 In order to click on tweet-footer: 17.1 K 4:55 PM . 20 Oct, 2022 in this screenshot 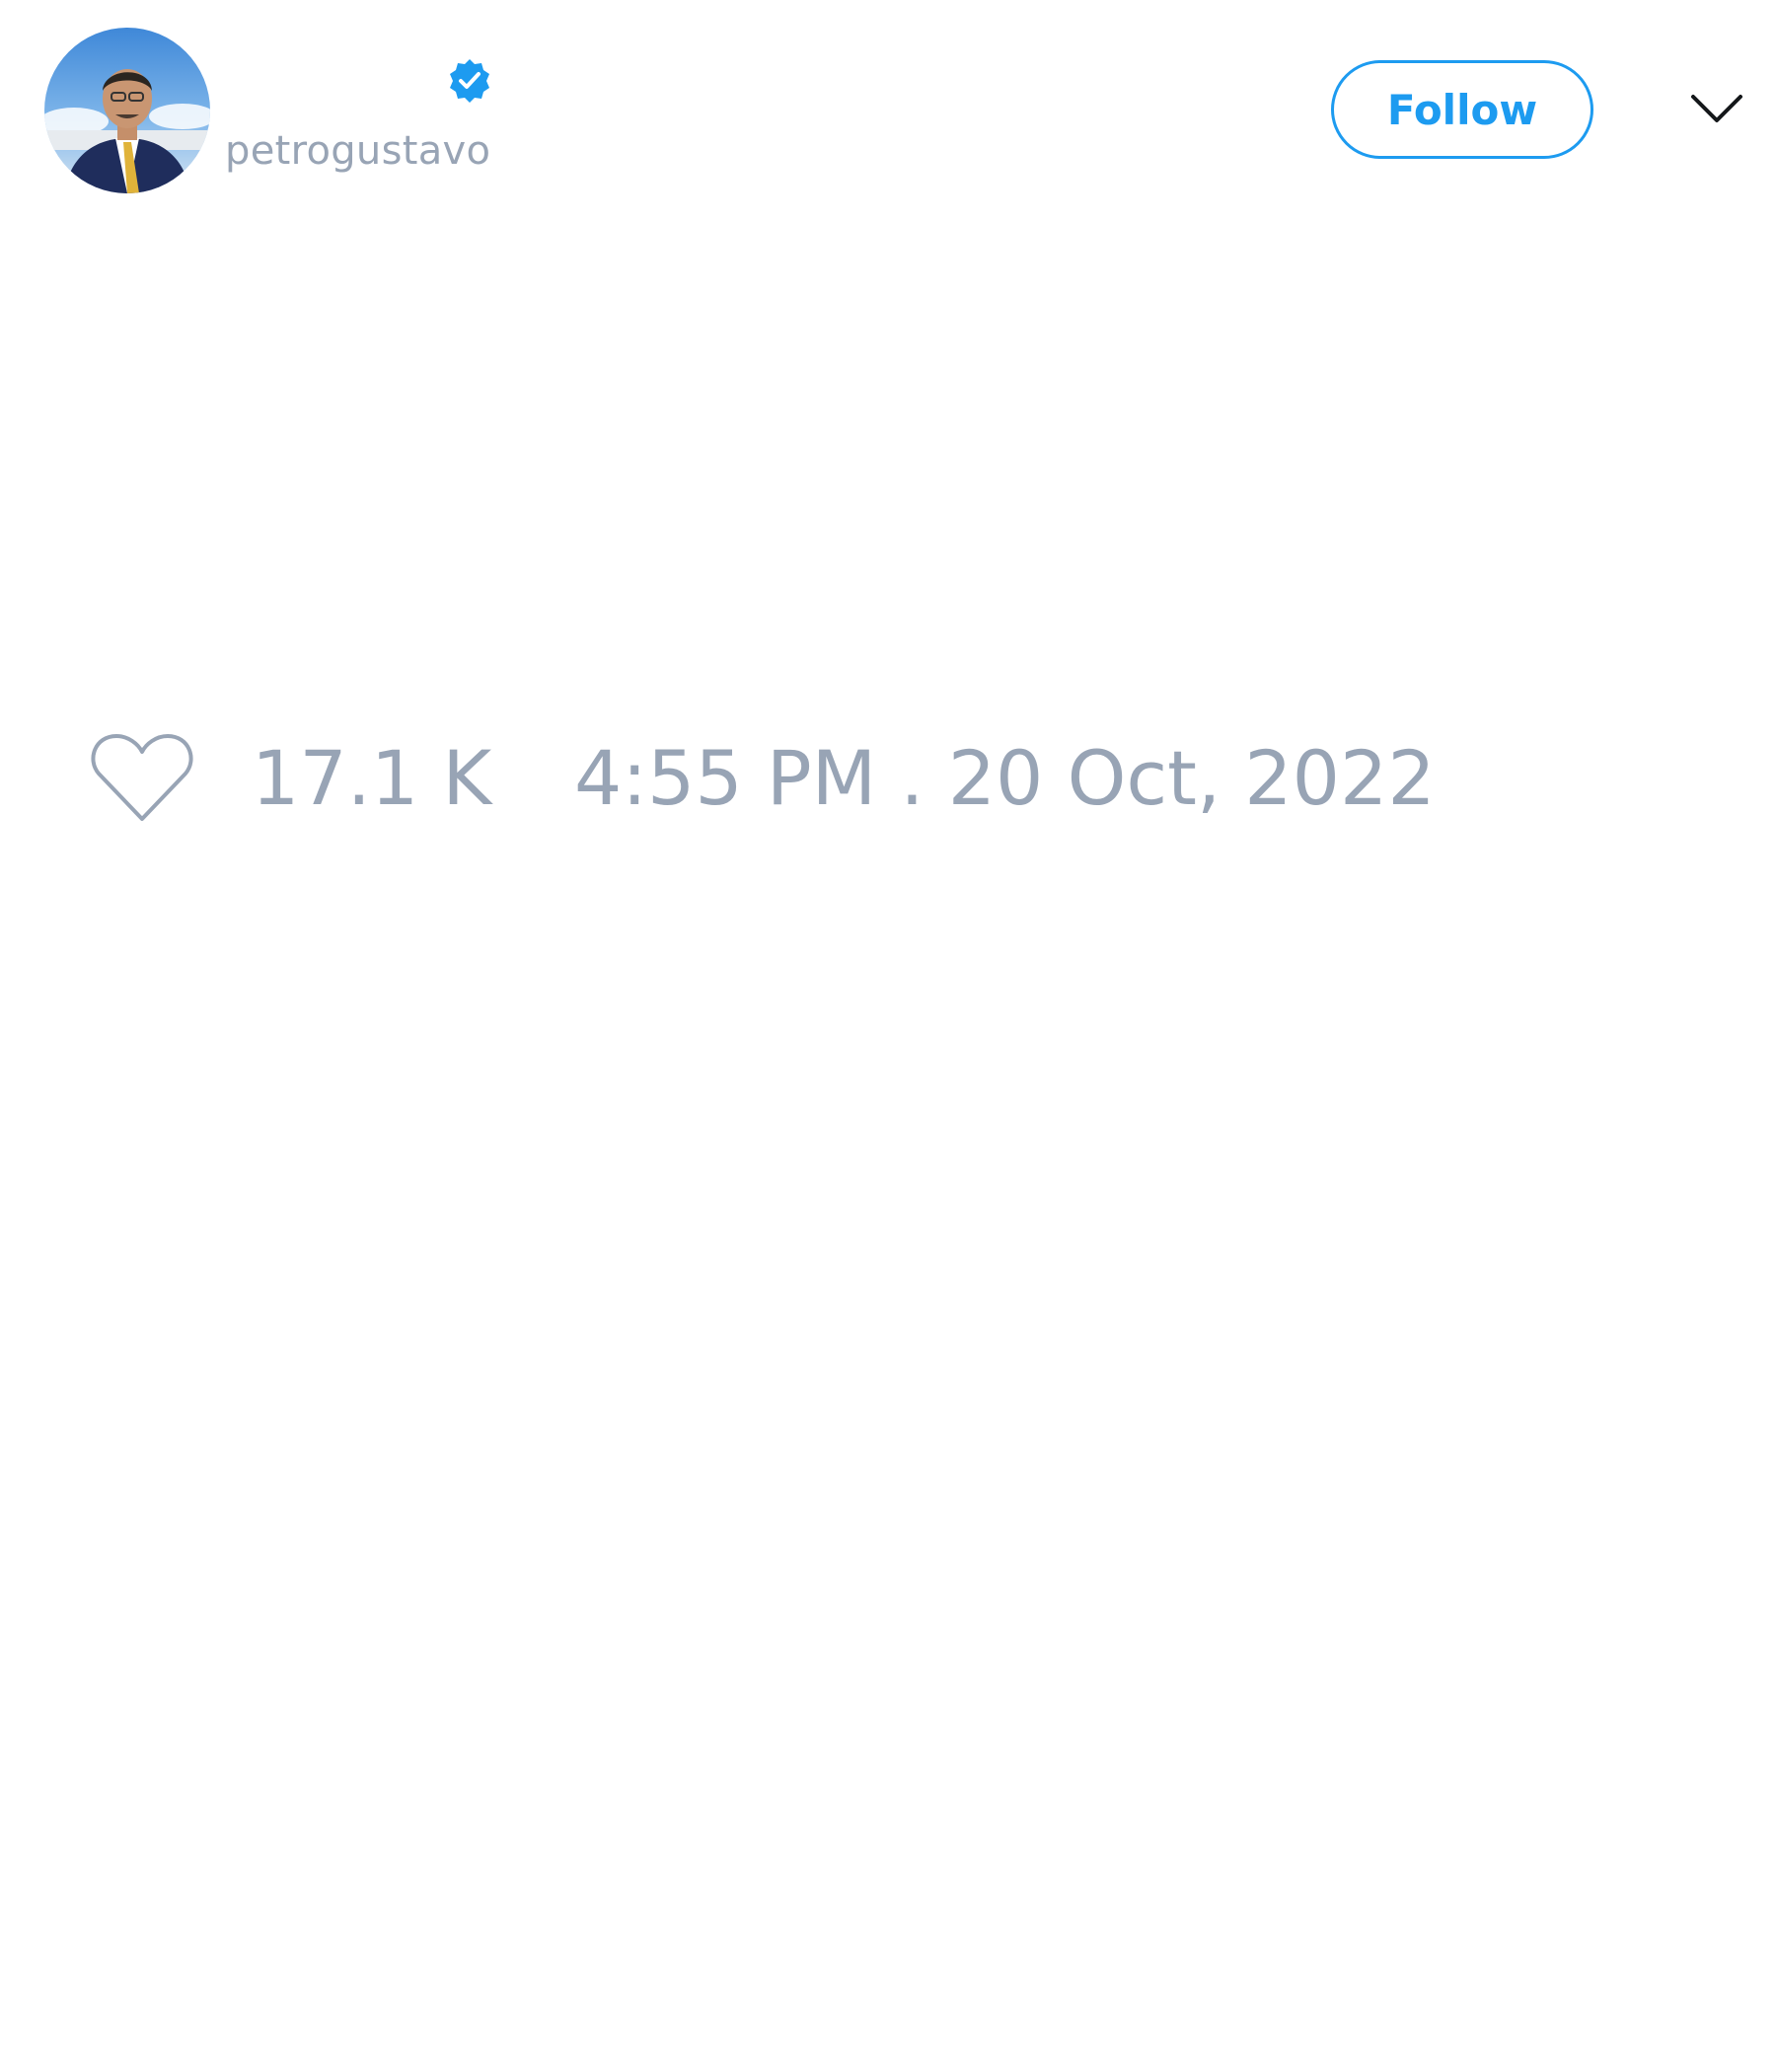, I will do `click(888, 780)`.